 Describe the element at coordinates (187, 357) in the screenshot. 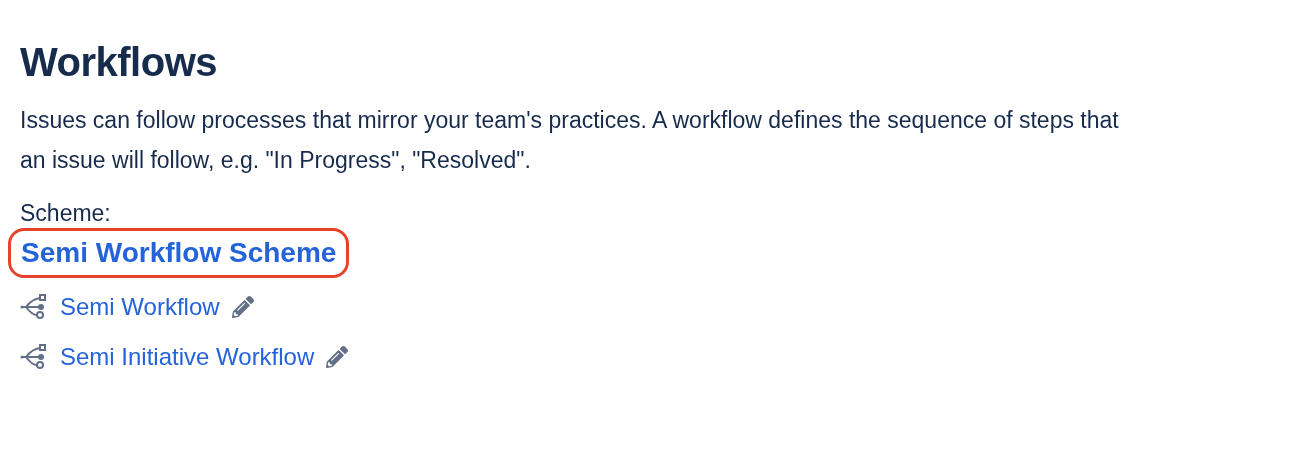

I see `workflow-link: Semi Initiative Workflow` at that location.